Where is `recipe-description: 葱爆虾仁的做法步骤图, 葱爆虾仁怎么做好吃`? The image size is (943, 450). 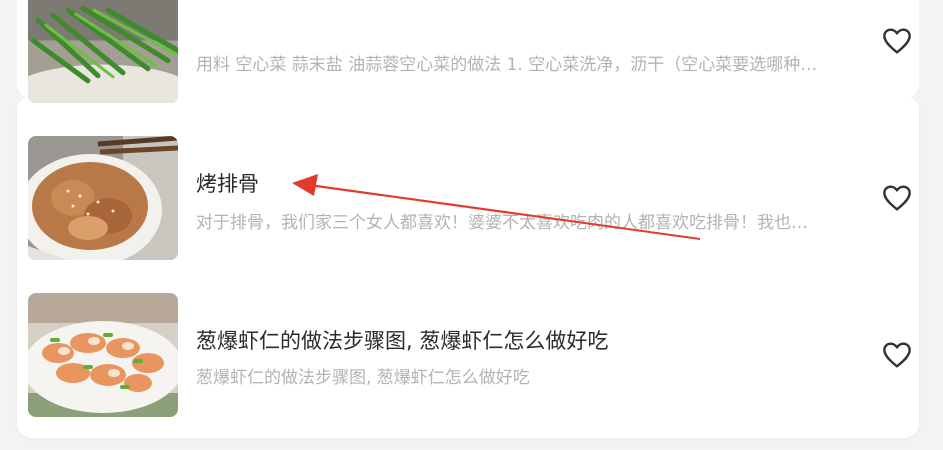
recipe-description: 葱爆虾仁的做法步骤图, 葱爆虾仁怎么做好吃 is located at coordinates (363, 378).